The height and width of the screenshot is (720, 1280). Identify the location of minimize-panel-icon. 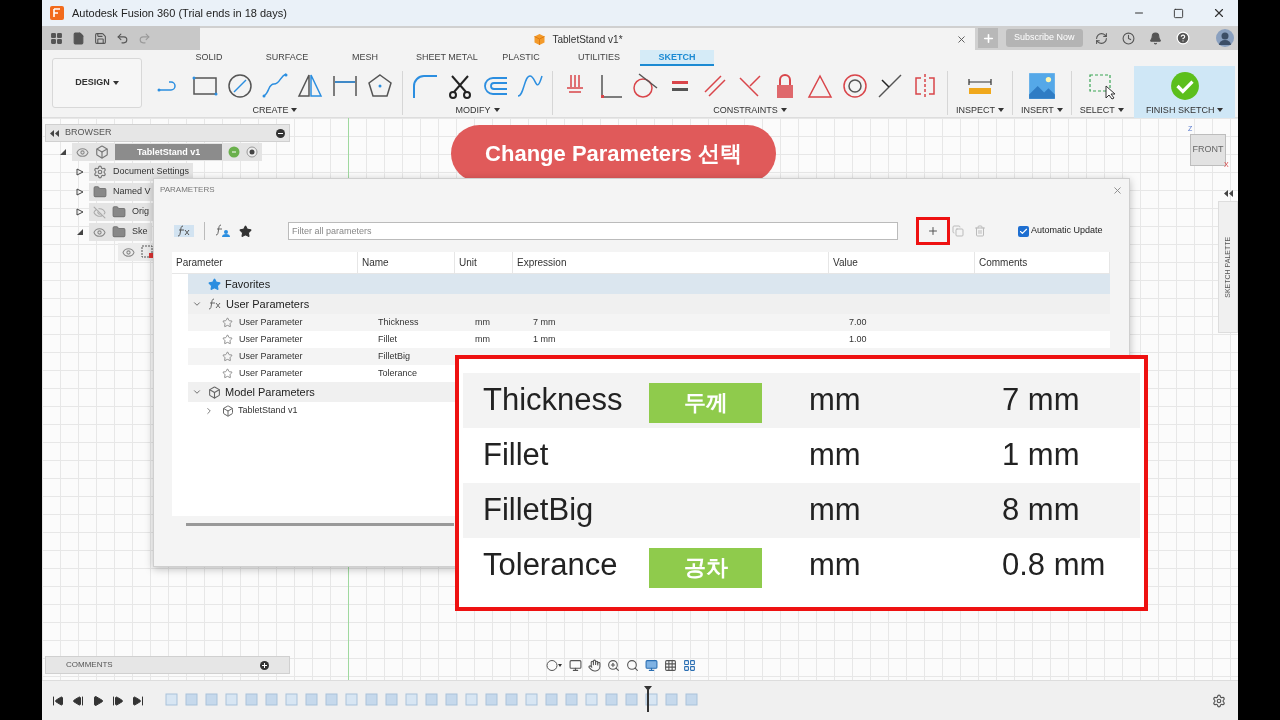
(280, 133).